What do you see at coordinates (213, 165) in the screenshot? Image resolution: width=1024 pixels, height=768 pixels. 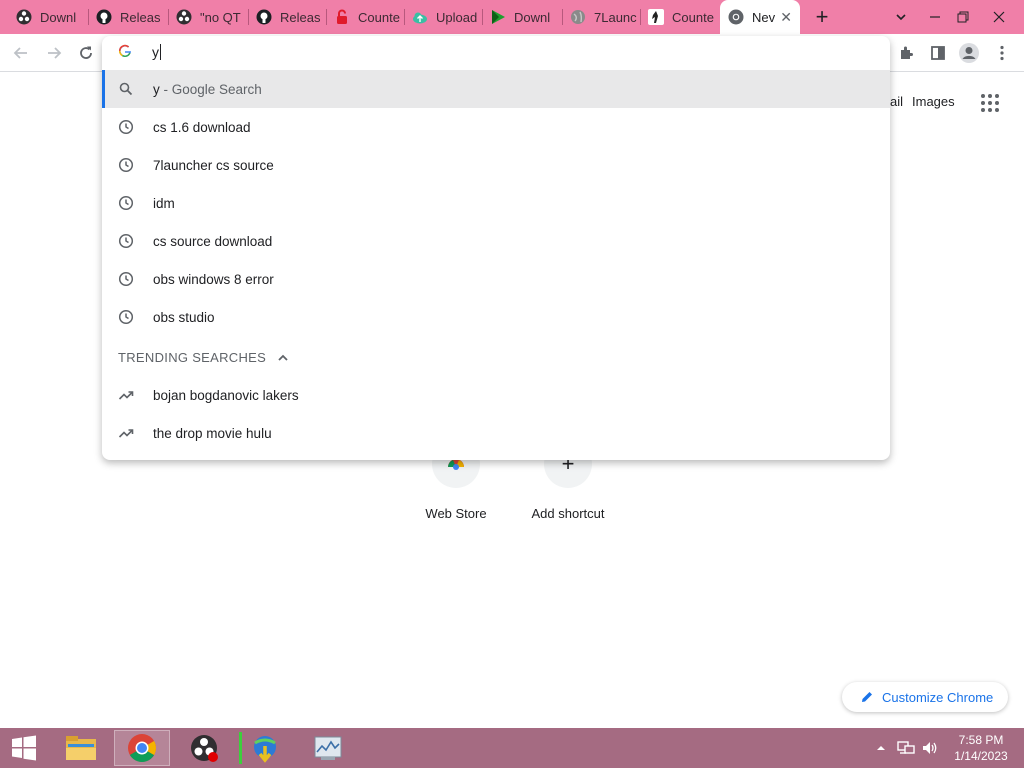 I see `suggestion-text: 7launcher cs source` at bounding box center [213, 165].